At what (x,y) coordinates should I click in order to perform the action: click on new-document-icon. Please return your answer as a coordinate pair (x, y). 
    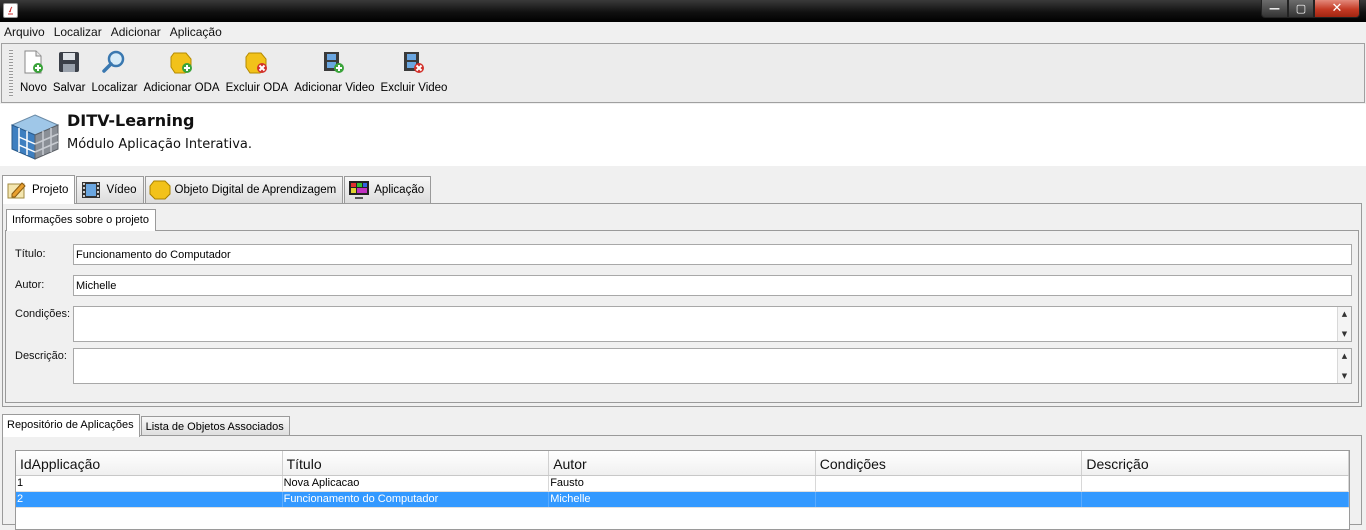
    Looking at the image, I should click on (33, 62).